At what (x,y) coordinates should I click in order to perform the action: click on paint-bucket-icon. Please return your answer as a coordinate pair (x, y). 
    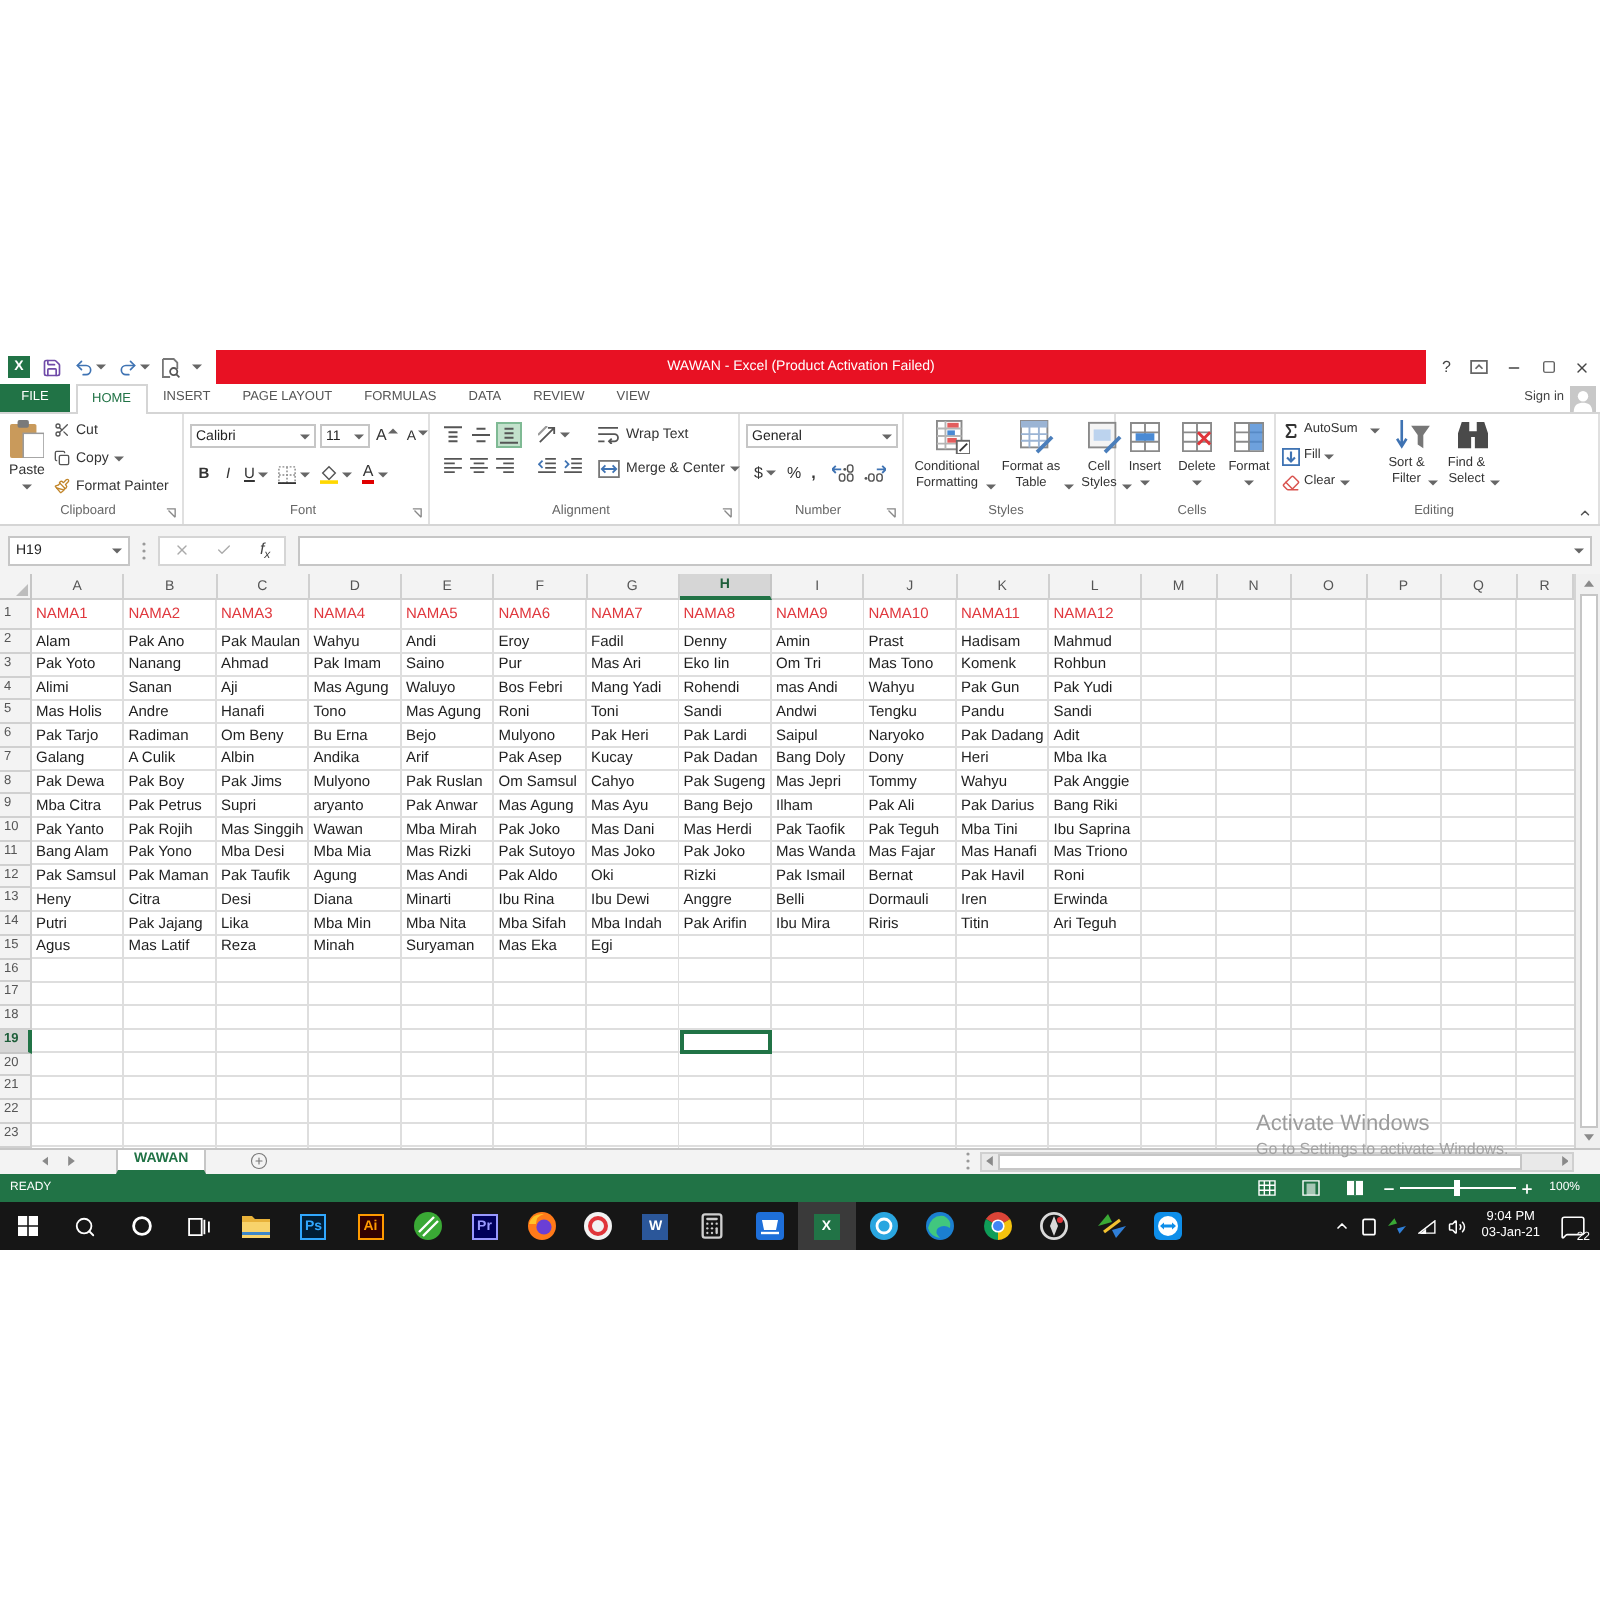
    Looking at the image, I should click on (329, 474).